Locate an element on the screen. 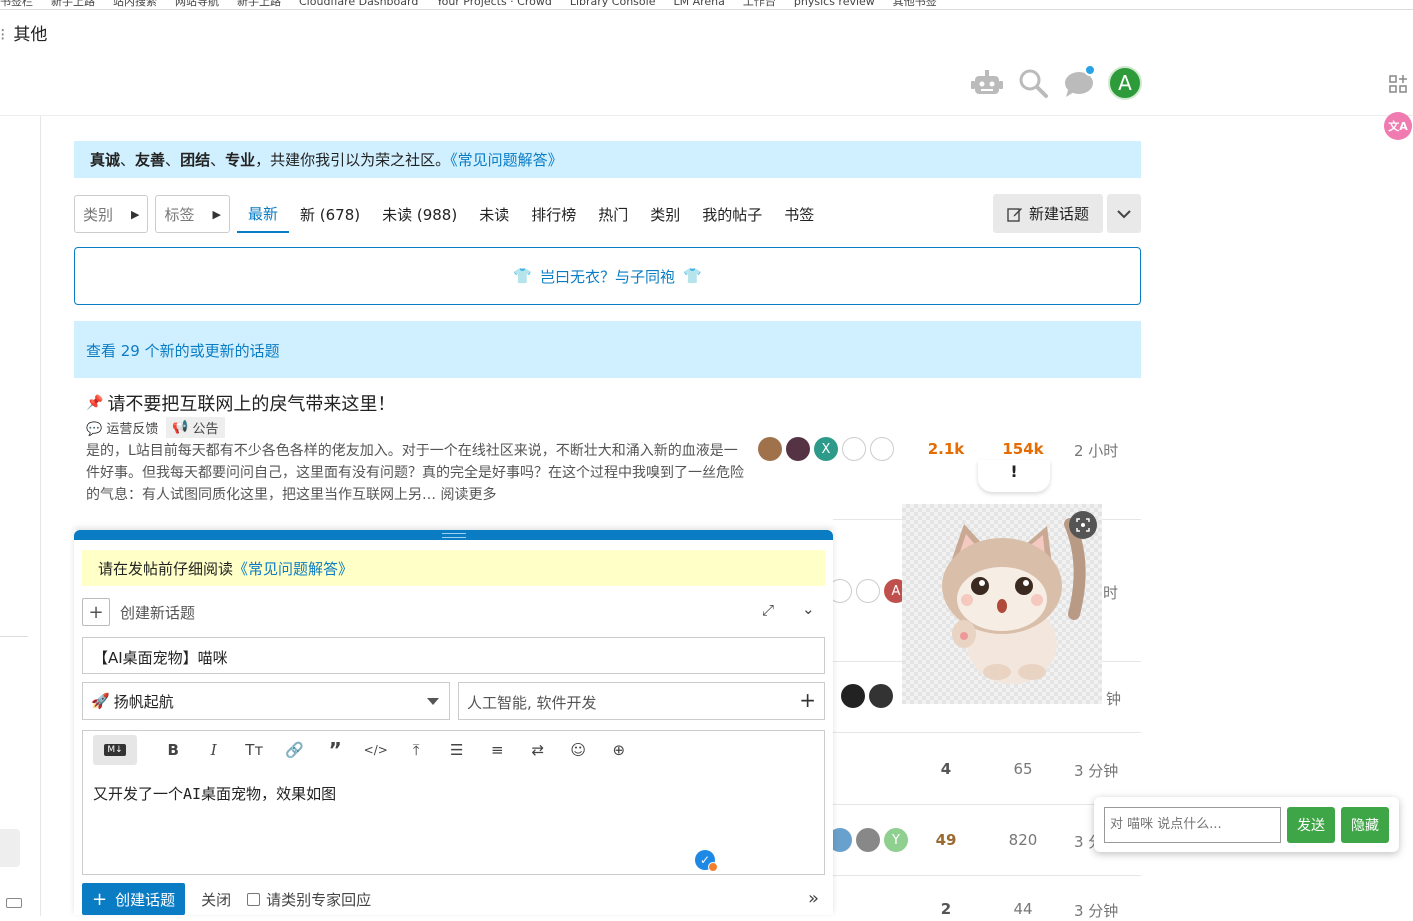  bookmark-item: Library Console is located at coordinates (613, 4).